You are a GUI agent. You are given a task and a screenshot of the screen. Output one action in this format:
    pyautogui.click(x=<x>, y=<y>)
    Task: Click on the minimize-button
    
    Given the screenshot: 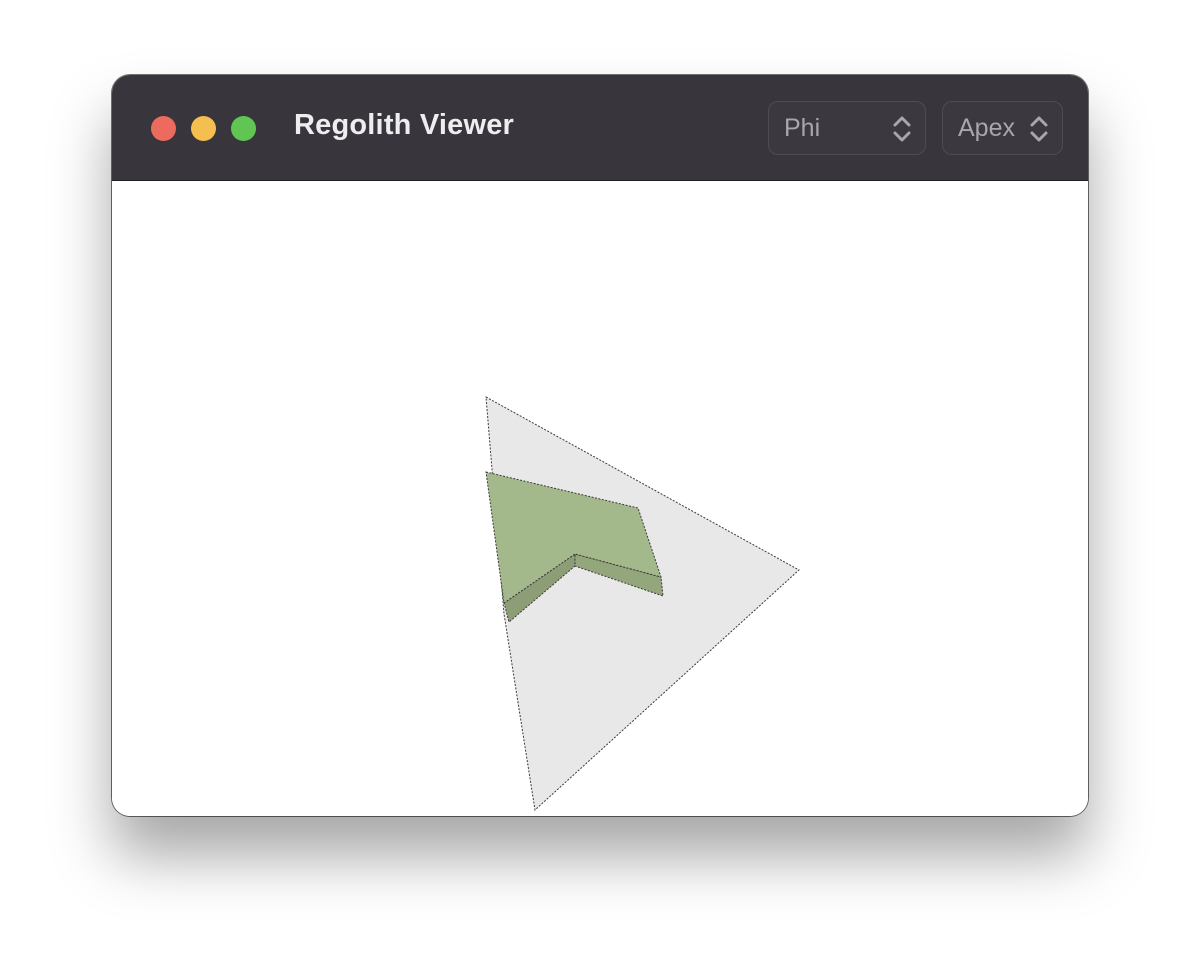 What is the action you would take?
    pyautogui.click(x=203, y=128)
    